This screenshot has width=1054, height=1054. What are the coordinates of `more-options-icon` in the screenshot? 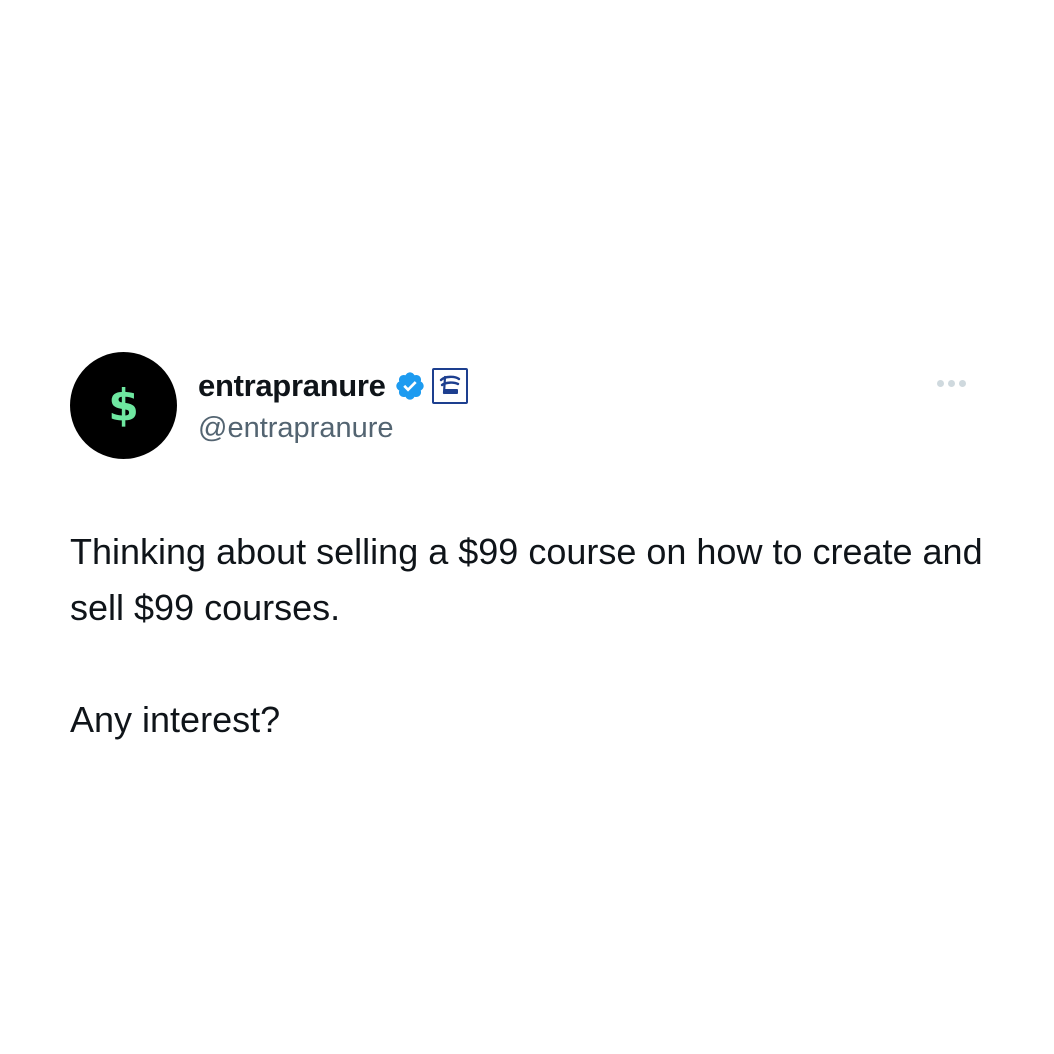 It's located at (951, 383).